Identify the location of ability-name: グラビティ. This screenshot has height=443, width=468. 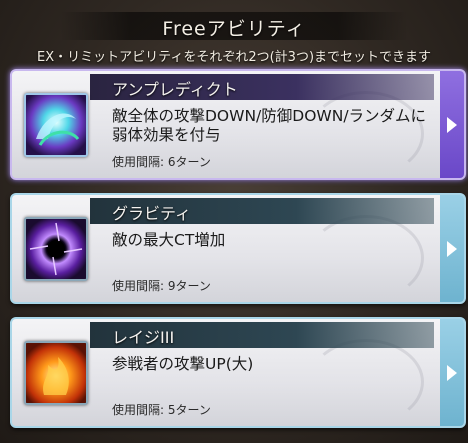
(152, 213).